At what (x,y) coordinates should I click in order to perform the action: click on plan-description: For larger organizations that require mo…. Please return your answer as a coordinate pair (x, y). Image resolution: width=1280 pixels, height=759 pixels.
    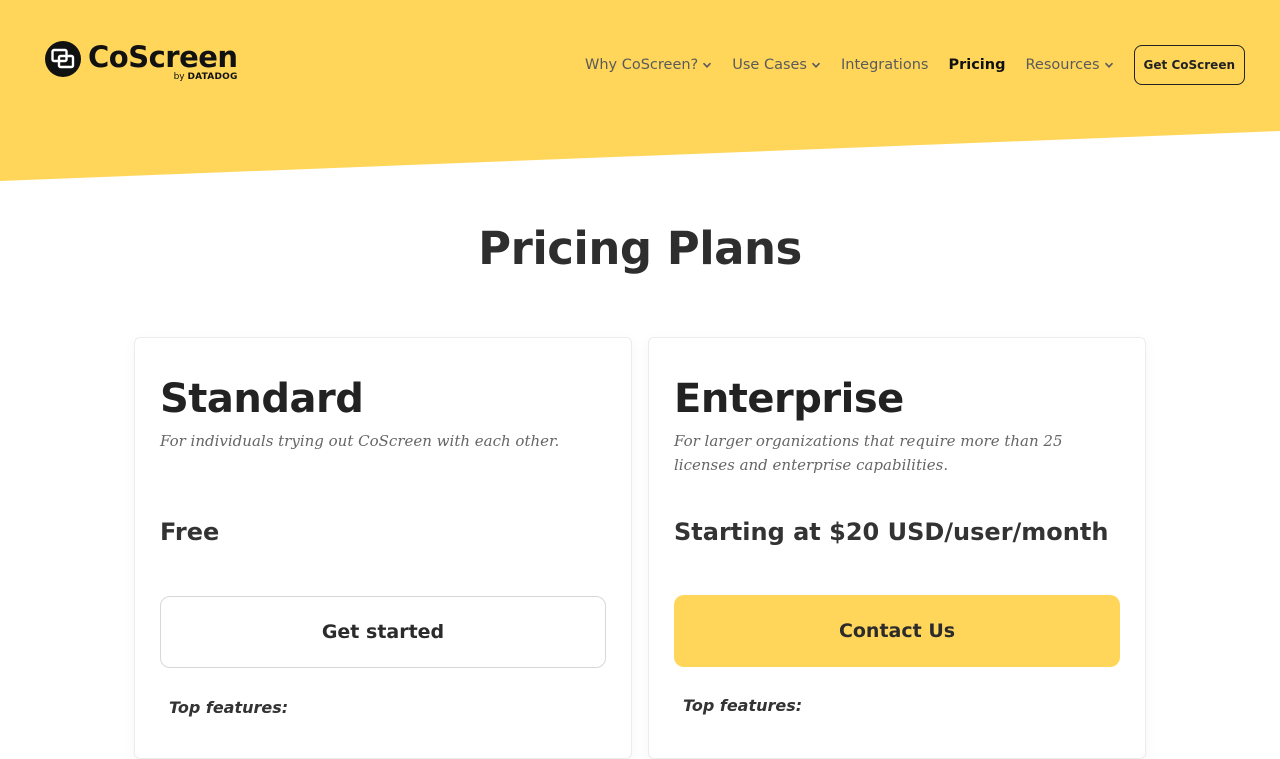
    Looking at the image, I should click on (868, 453).